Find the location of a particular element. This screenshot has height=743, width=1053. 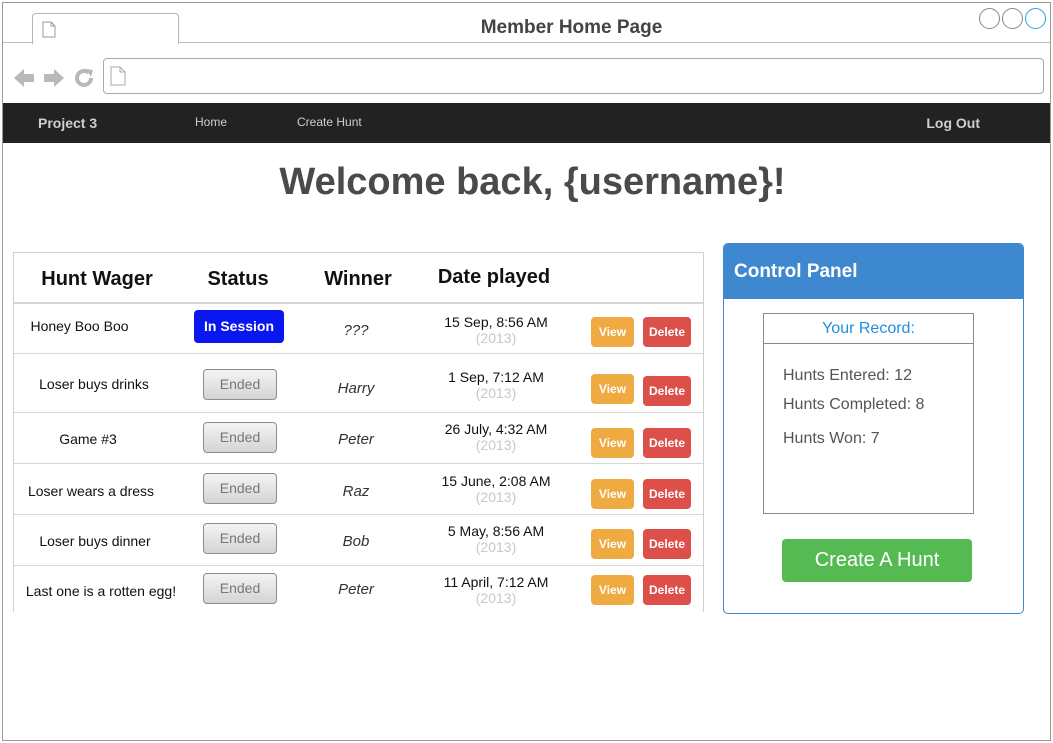

forward-arrow-icon is located at coordinates (54, 78).